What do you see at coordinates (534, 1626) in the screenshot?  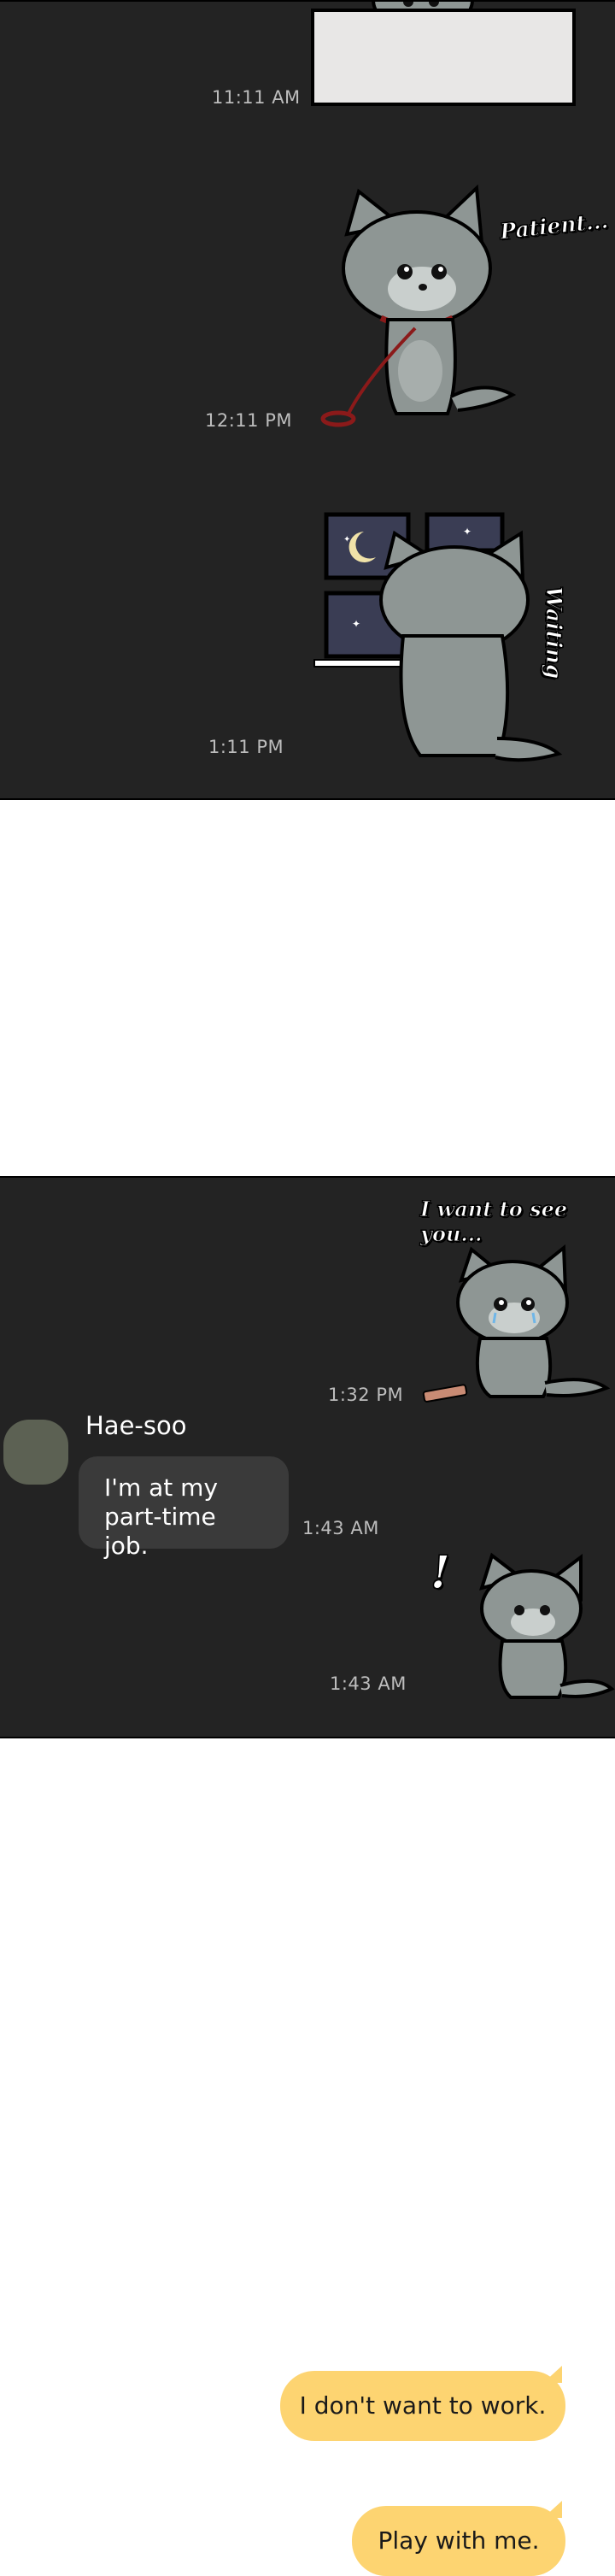 I see `surprised-cat-sticker` at bounding box center [534, 1626].